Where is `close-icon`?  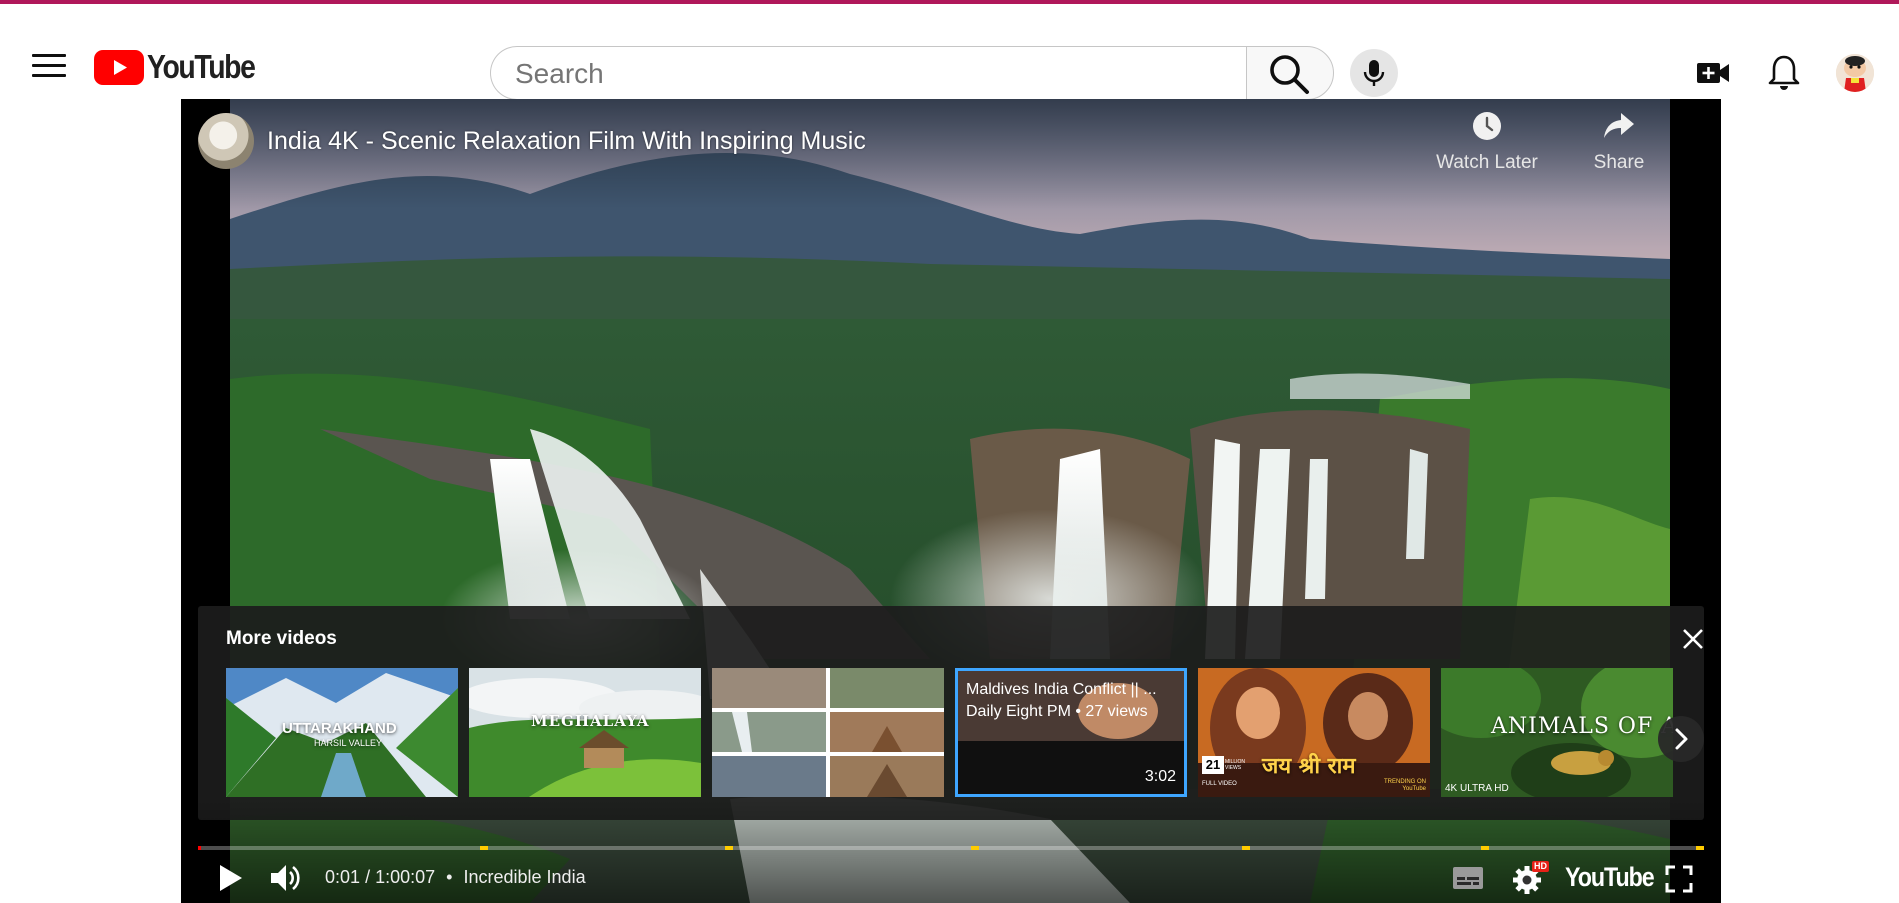 close-icon is located at coordinates (1693, 639).